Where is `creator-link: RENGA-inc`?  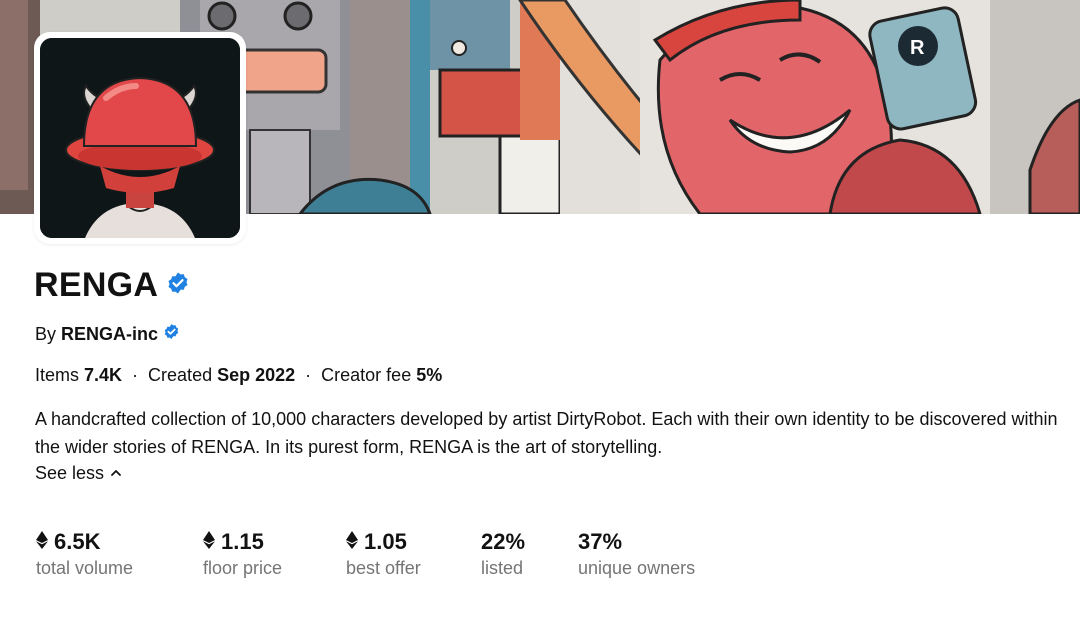
creator-link: RENGA-inc is located at coordinates (109, 334).